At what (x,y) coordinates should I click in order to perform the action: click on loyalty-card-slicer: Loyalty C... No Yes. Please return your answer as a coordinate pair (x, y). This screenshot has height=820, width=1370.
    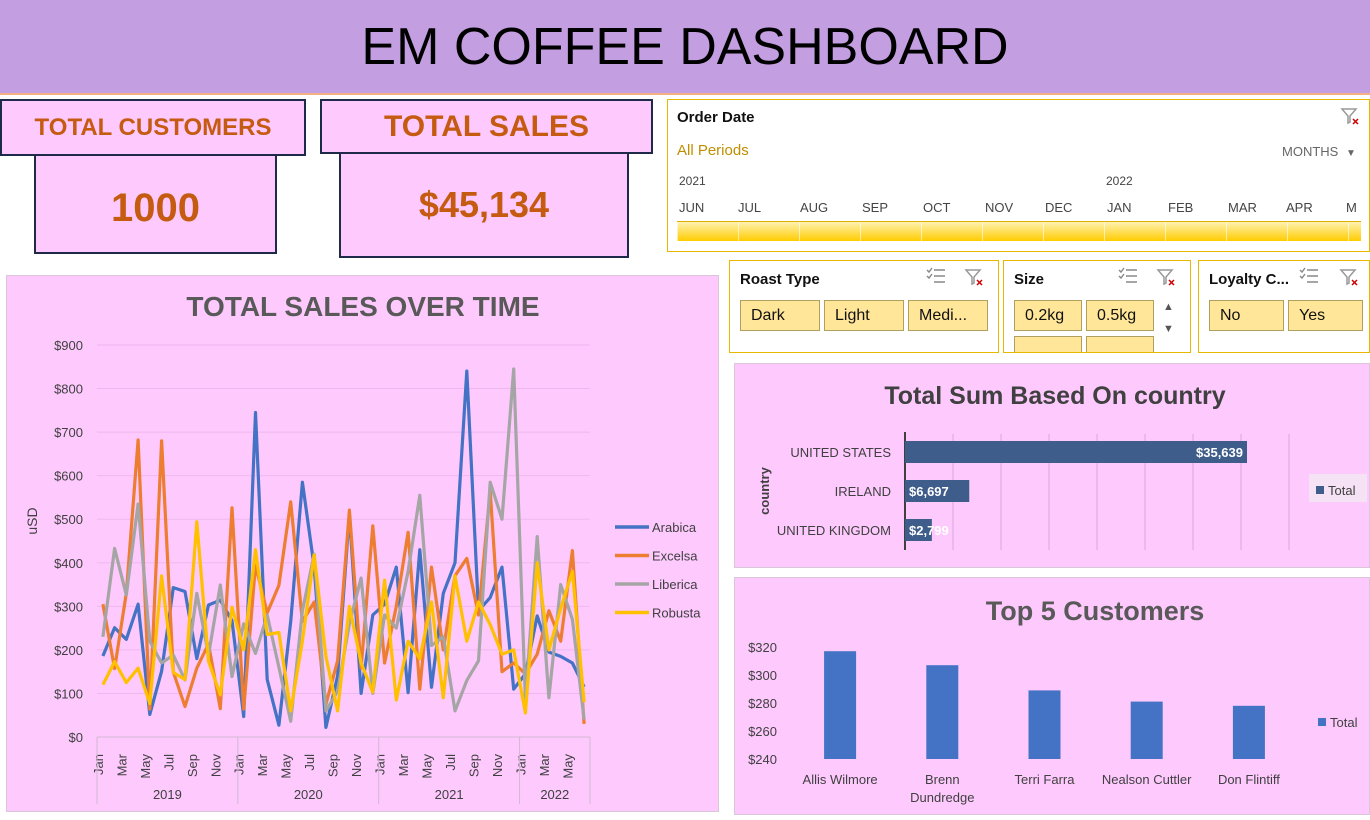
    Looking at the image, I should click on (1284, 306).